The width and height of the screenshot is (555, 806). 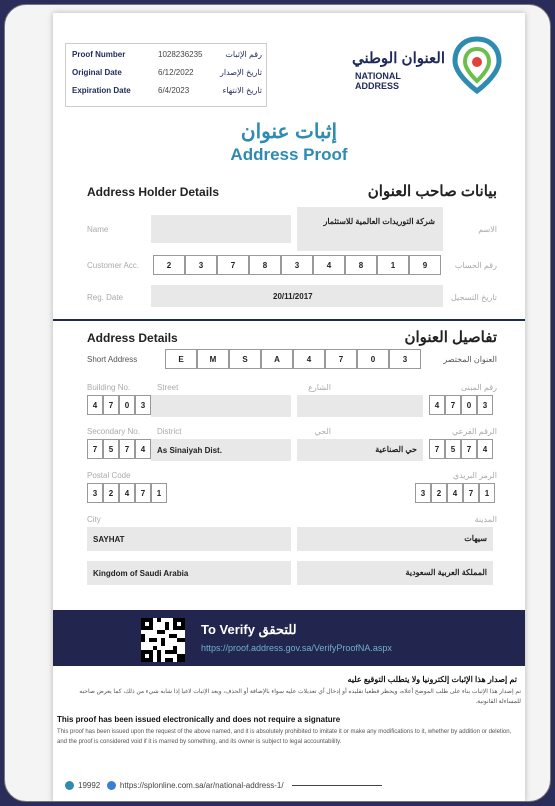 I want to click on postal-digit: 4, so click(x=127, y=493).